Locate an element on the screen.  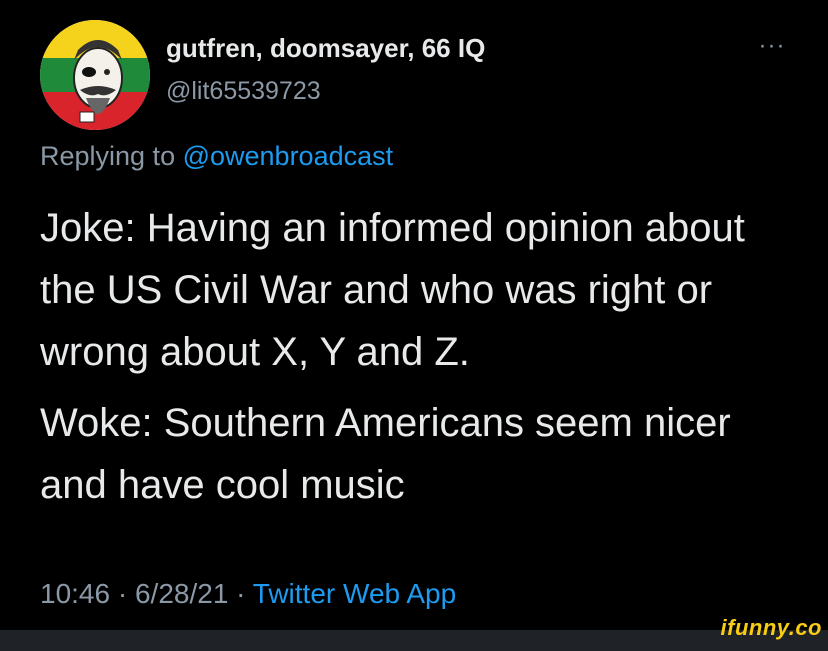
display-name: gutfren, doomsayer, 66 IQ is located at coordinates (325, 48).